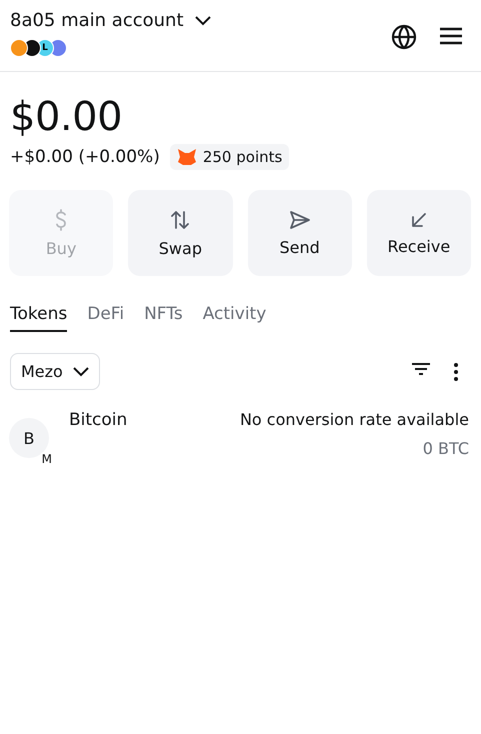  Describe the element at coordinates (419, 219) in the screenshot. I see `arrow-down-left-icon` at that location.